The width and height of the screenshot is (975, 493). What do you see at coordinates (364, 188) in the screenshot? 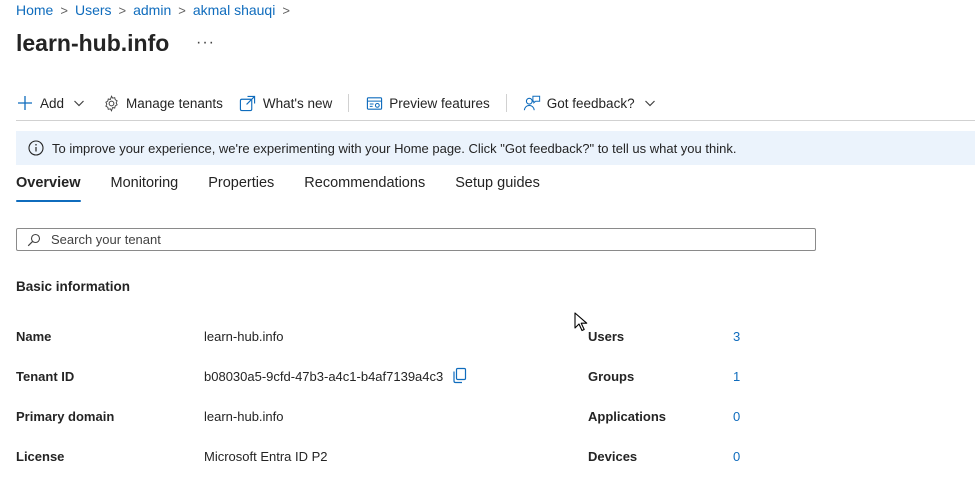
I see `tab-recommendations: Recommendations` at bounding box center [364, 188].